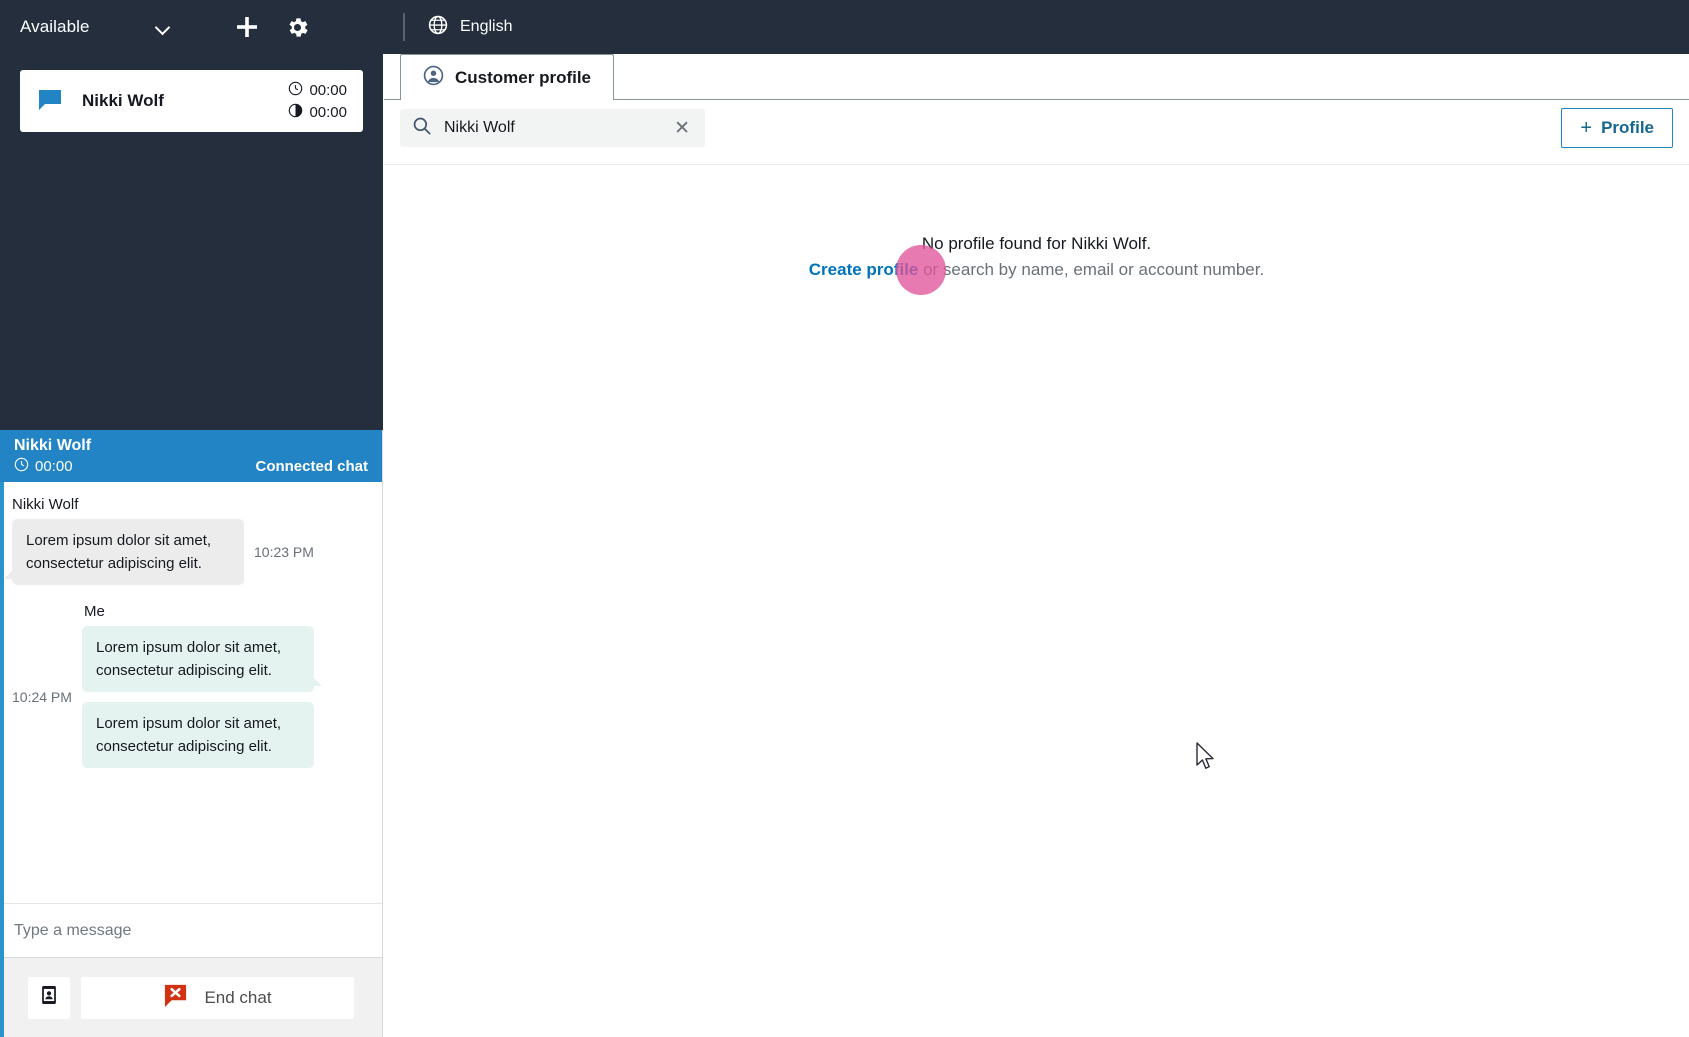 Image resolution: width=1689 pixels, height=1037 pixels. What do you see at coordinates (864, 269) in the screenshot?
I see `create-profile-link: Create profile` at bounding box center [864, 269].